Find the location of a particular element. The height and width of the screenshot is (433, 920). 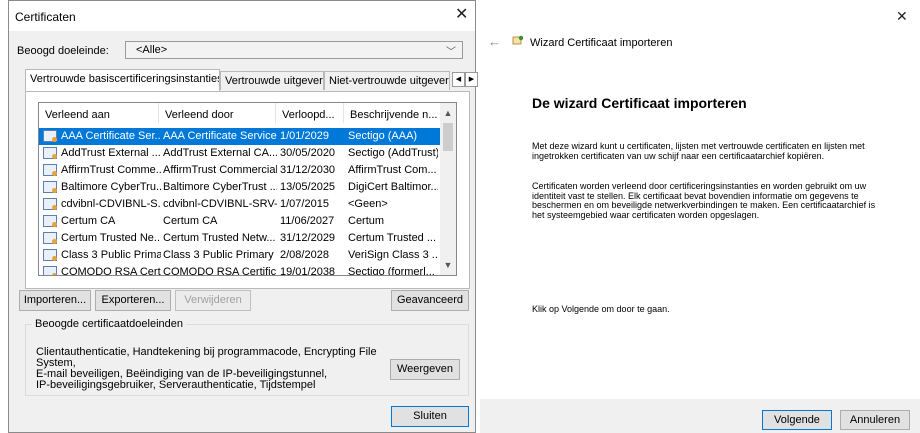

row-cell-expires: 13/05/2025 is located at coordinates (308, 187).